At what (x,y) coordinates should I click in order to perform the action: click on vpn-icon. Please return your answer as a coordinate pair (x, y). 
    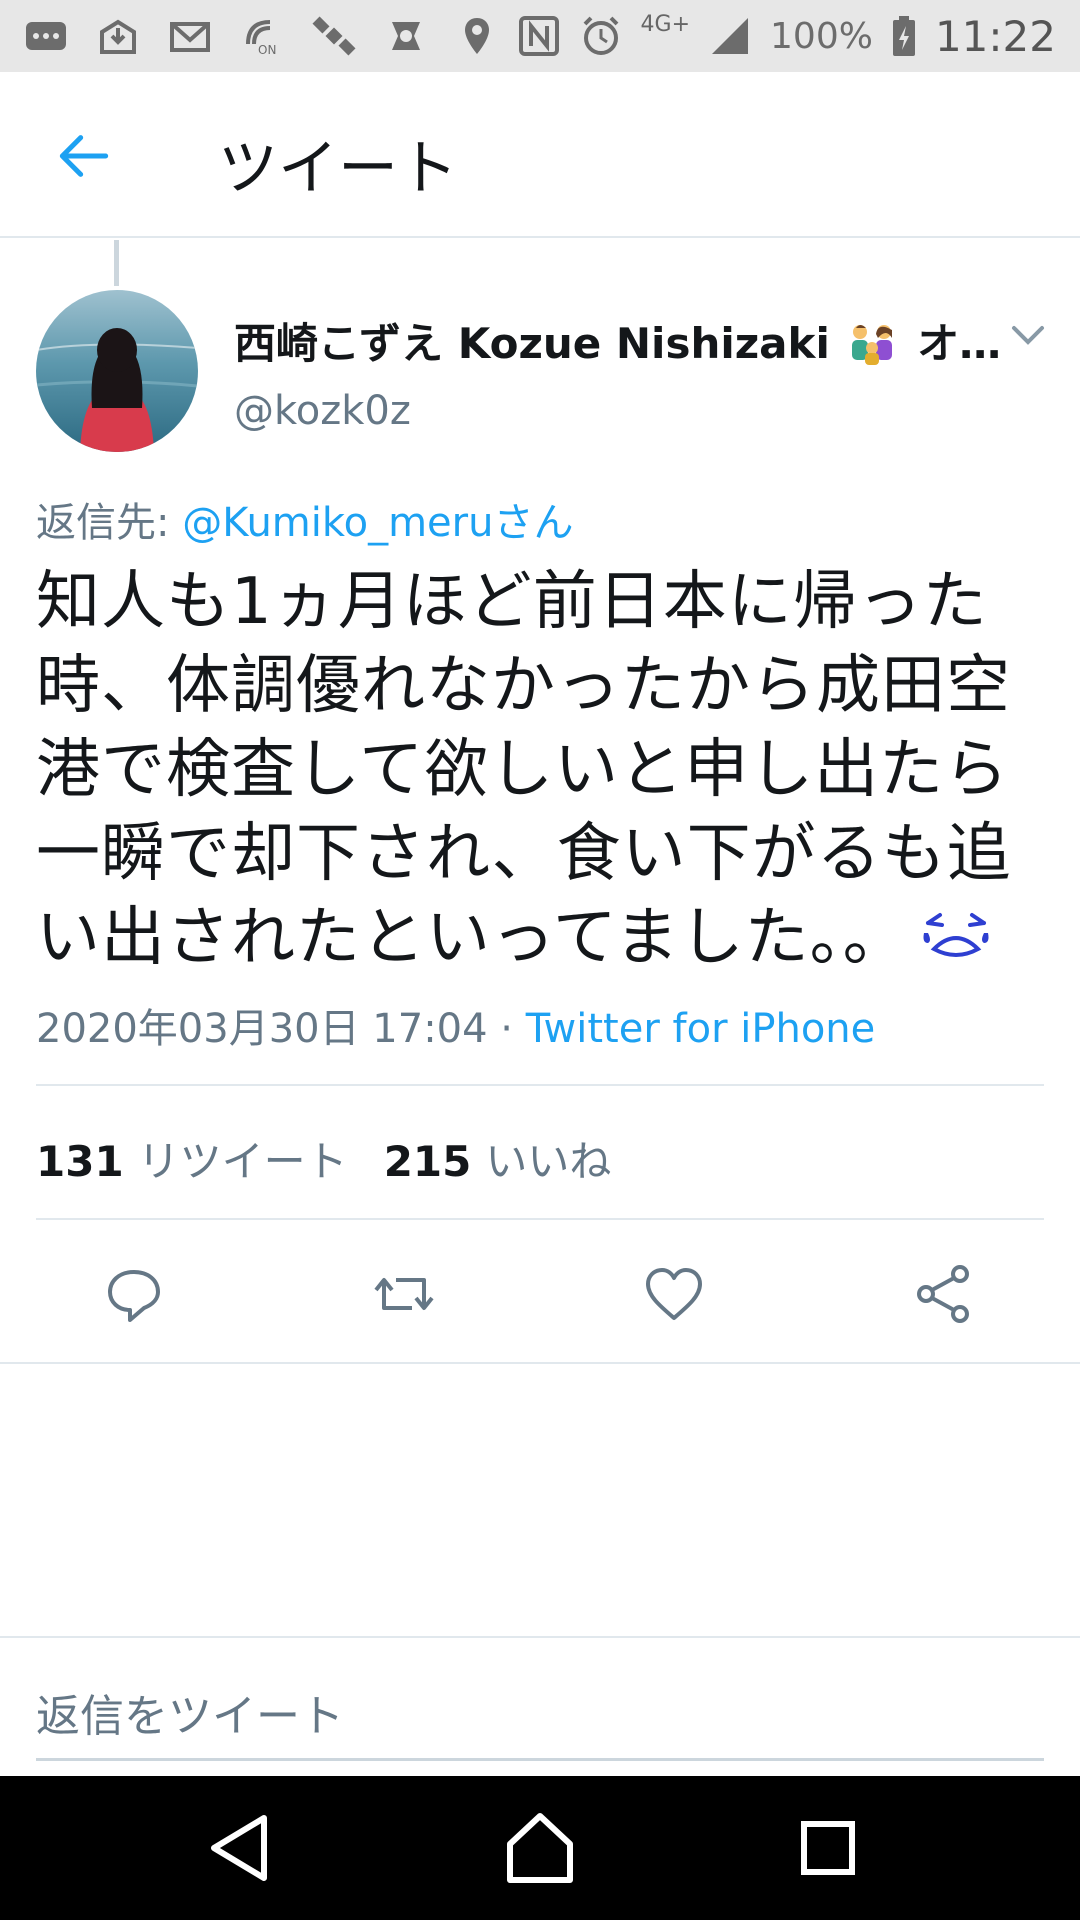
    Looking at the image, I should click on (406, 36).